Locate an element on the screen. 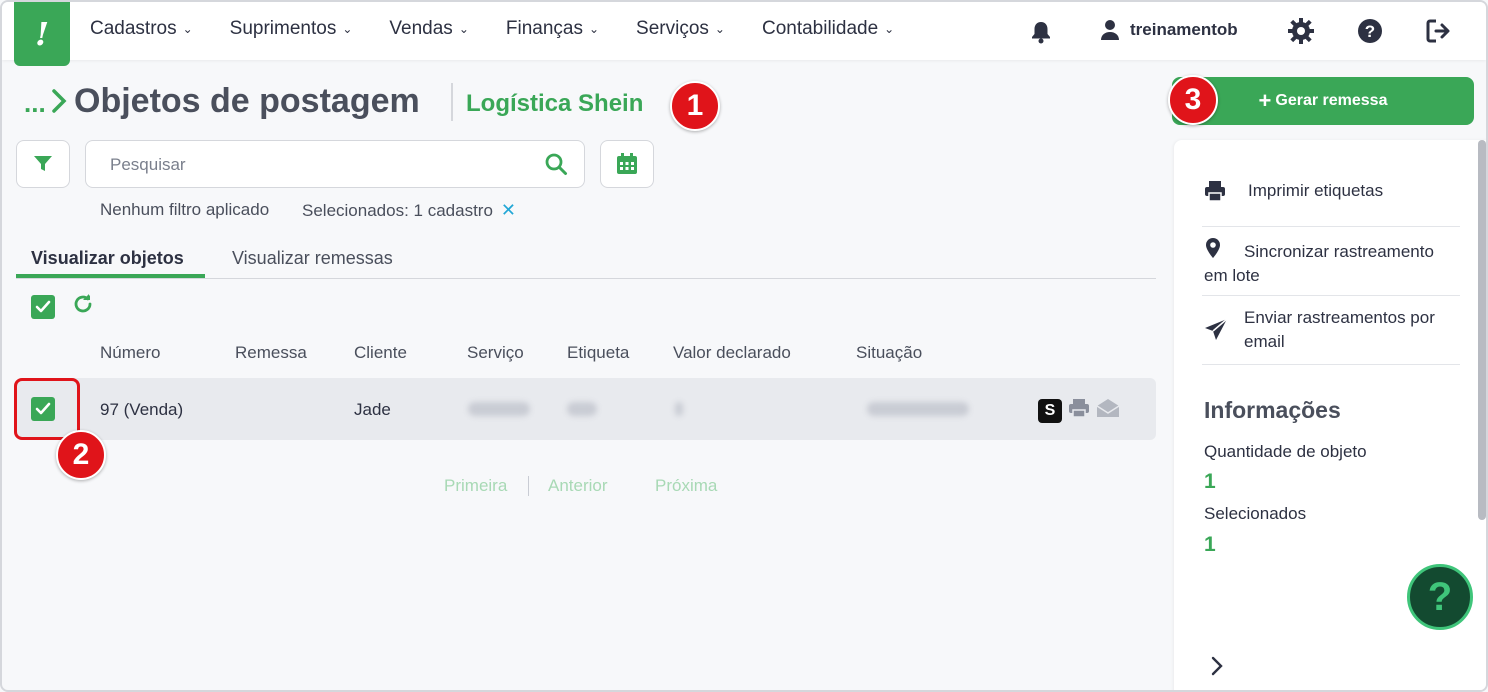  gear-icon is located at coordinates (1301, 33).